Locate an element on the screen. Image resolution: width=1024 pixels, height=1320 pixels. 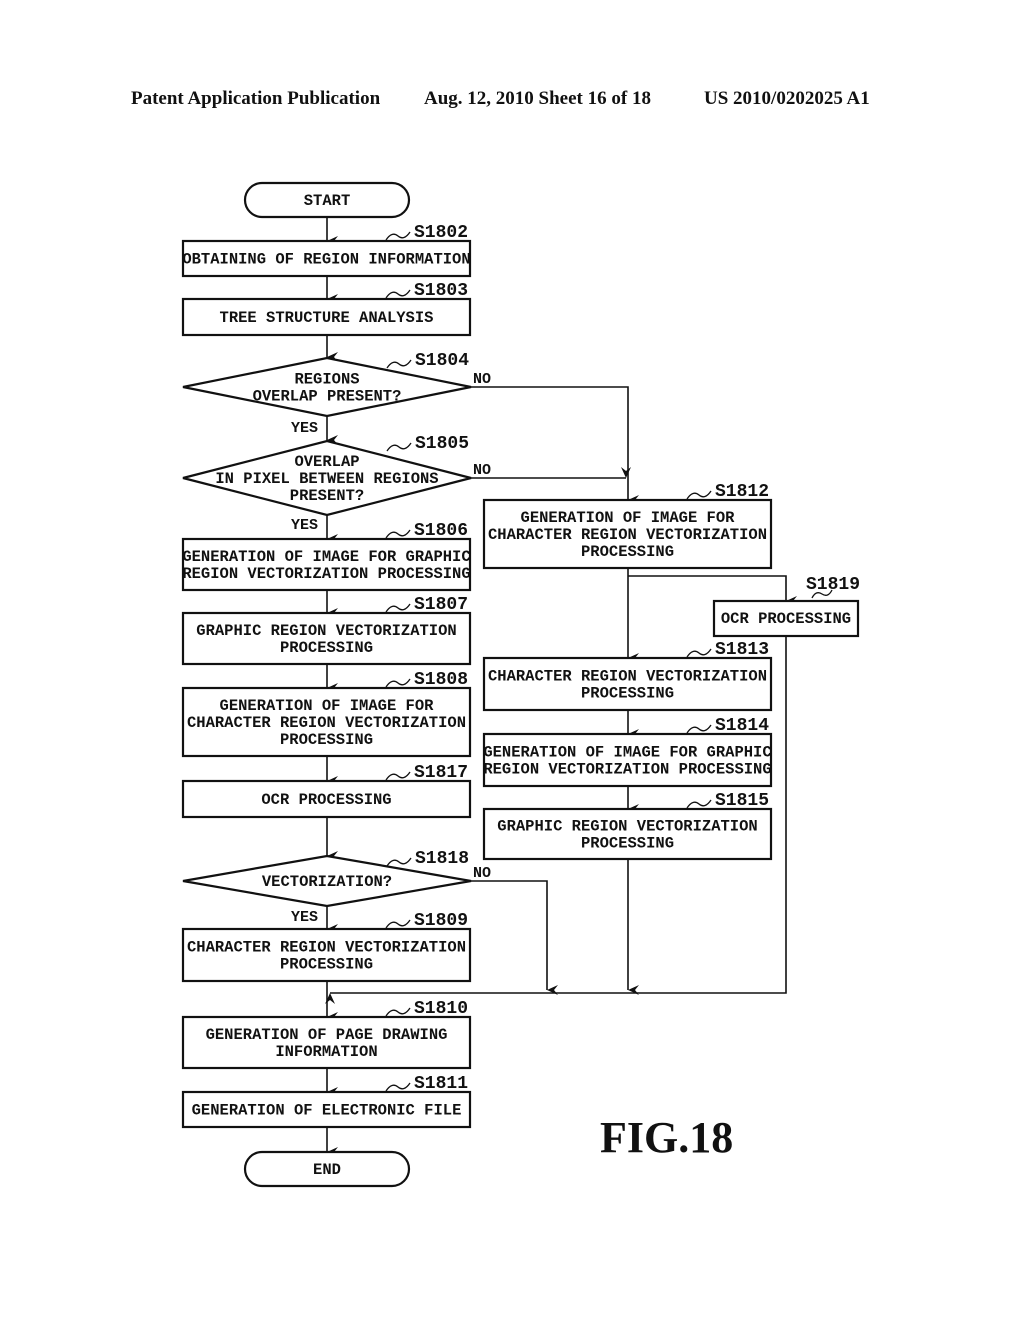
process-box-s1814-text: REGION VECTORIZATION PROCESSING is located at coordinates (627, 770).